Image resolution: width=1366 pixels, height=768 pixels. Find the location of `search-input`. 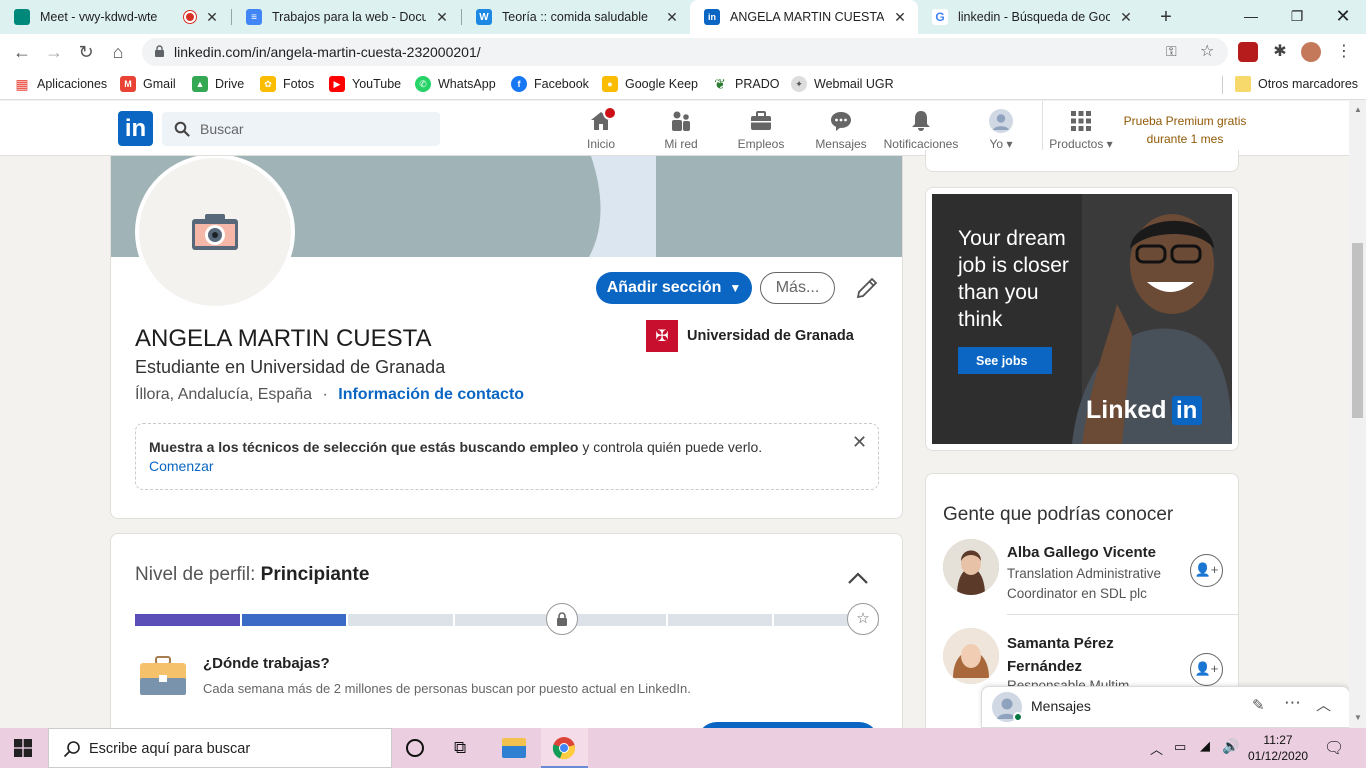

search-input is located at coordinates (315, 129).